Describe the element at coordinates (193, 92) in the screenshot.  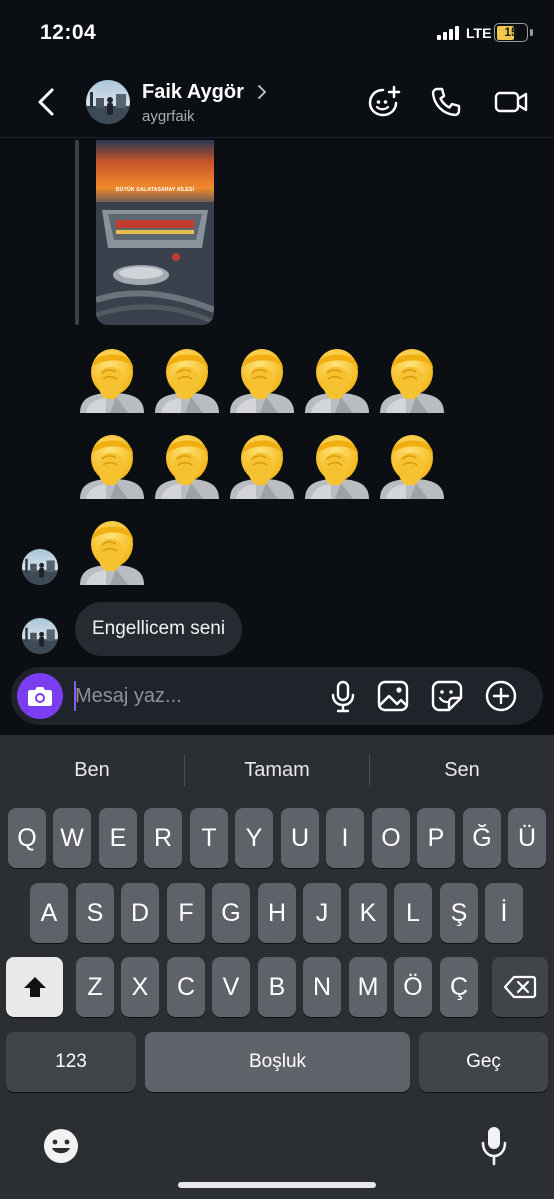
I see `contact-name: Faik Aygör` at that location.